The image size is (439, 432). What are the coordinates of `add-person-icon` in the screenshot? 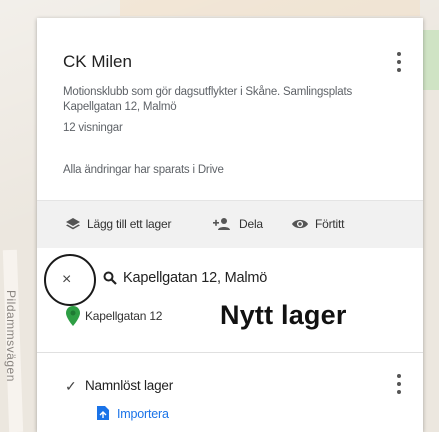 It's located at (221, 224).